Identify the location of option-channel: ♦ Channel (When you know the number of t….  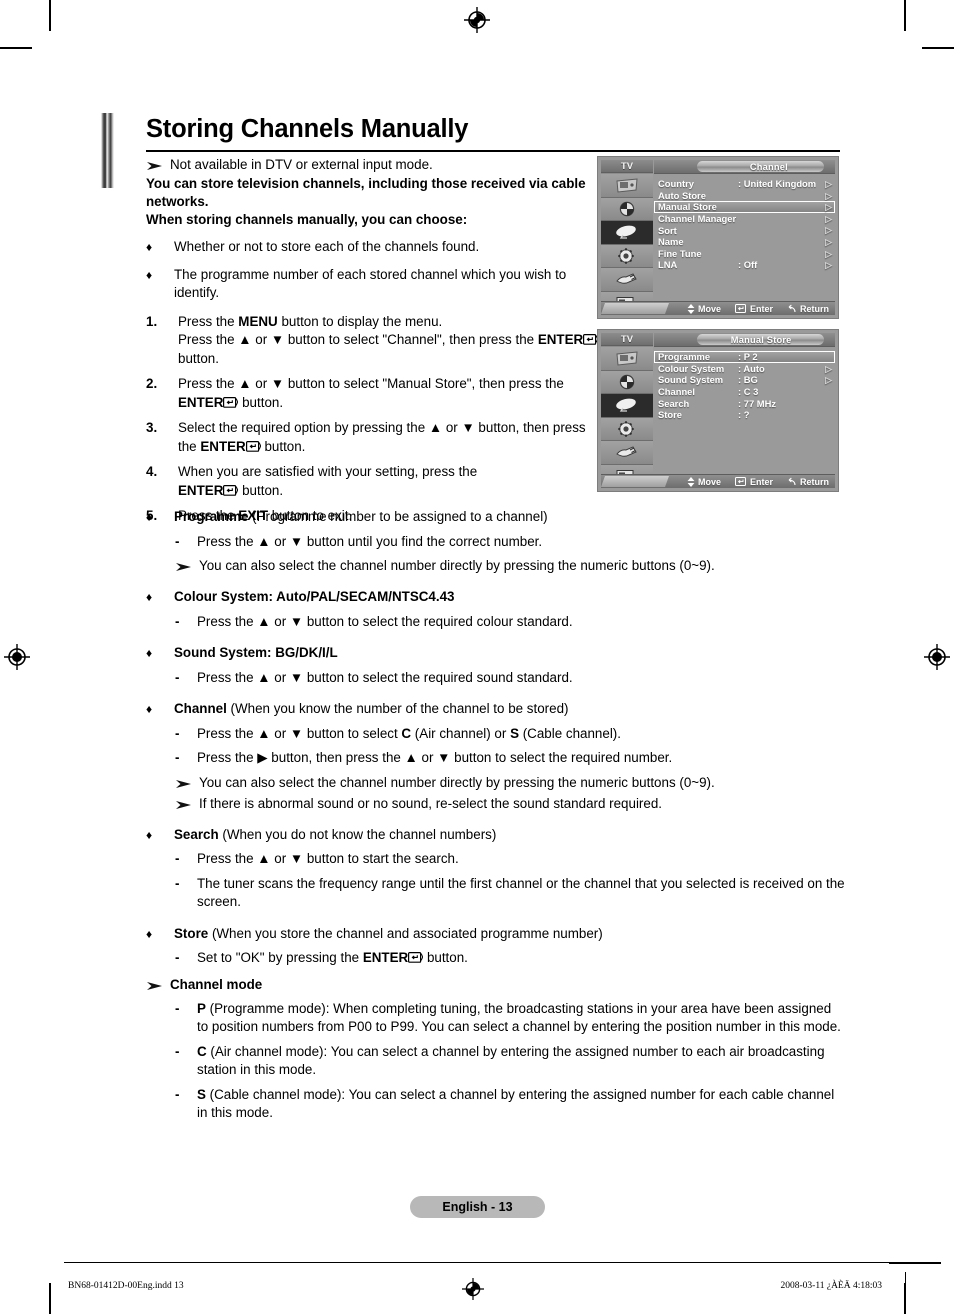
(496, 709).